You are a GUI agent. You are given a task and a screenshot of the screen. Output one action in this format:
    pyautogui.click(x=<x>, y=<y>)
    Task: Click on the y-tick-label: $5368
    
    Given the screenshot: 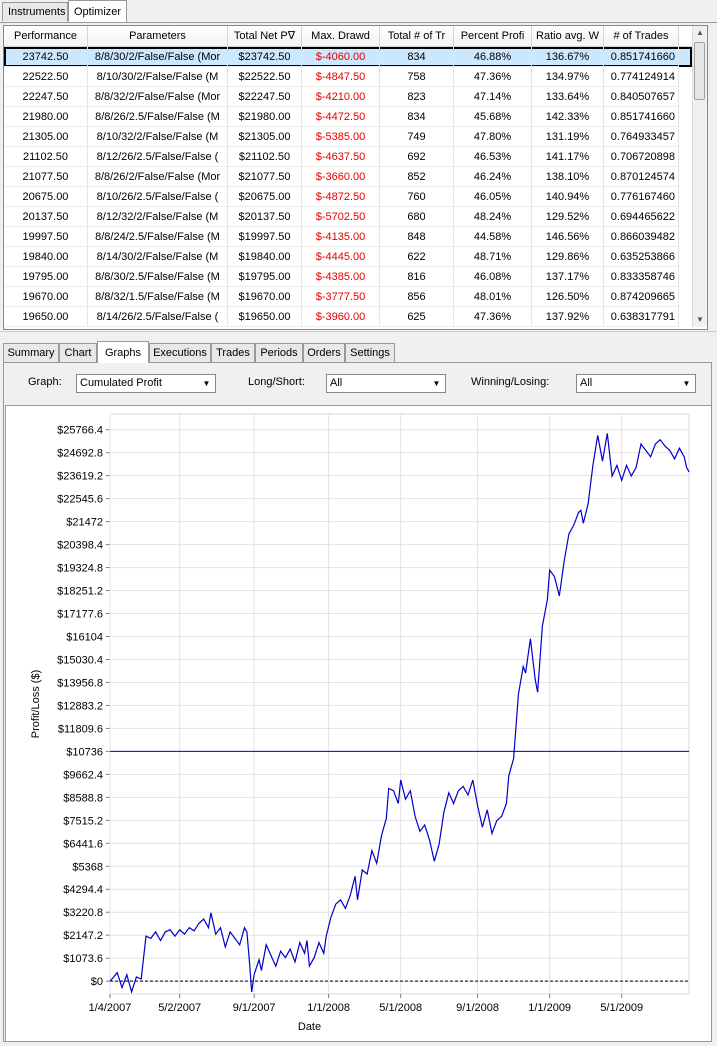 What is the action you would take?
    pyautogui.click(x=87, y=867)
    